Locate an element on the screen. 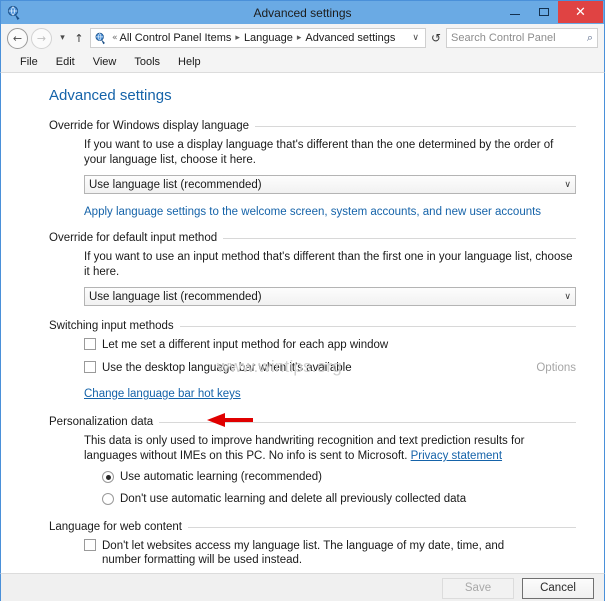 The height and width of the screenshot is (601, 605). privacy-statement-link: Privacy statement is located at coordinates (456, 456).